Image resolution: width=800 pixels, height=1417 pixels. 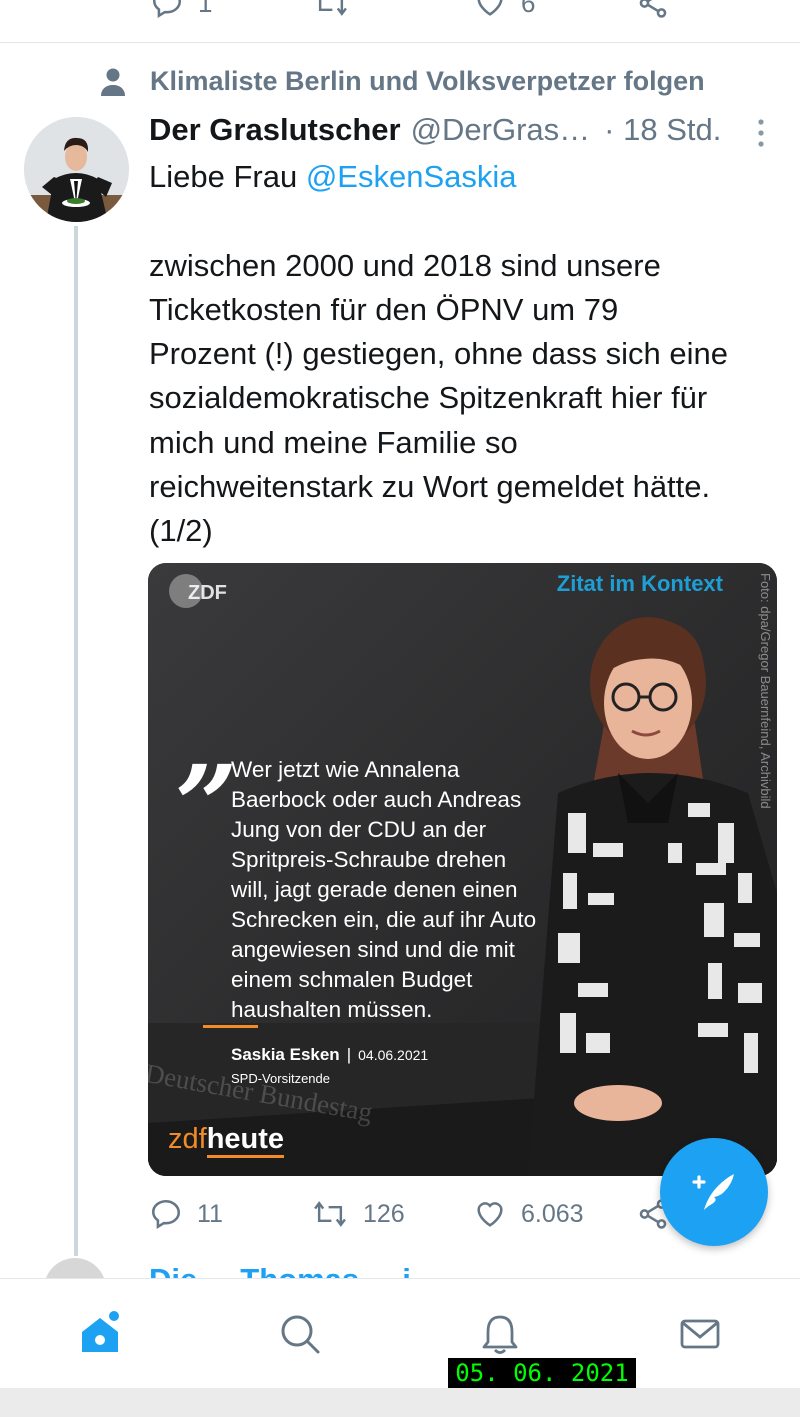 What do you see at coordinates (411, 176) in the screenshot?
I see `mention-link: @EskenSaskia` at bounding box center [411, 176].